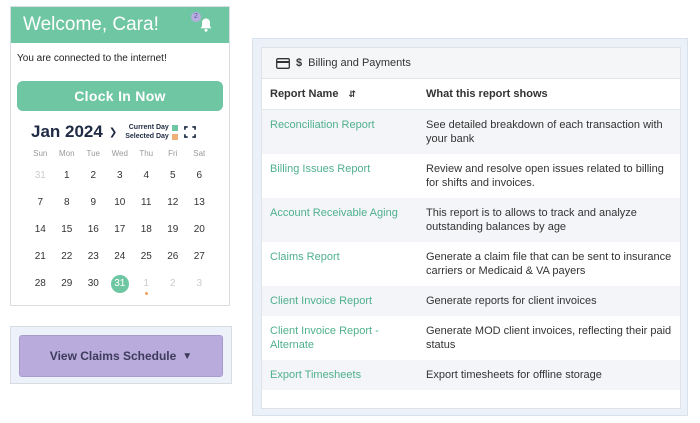 This screenshot has height=423, width=700. Describe the element at coordinates (174, 136) in the screenshot. I see `selected-day-swatch` at that location.